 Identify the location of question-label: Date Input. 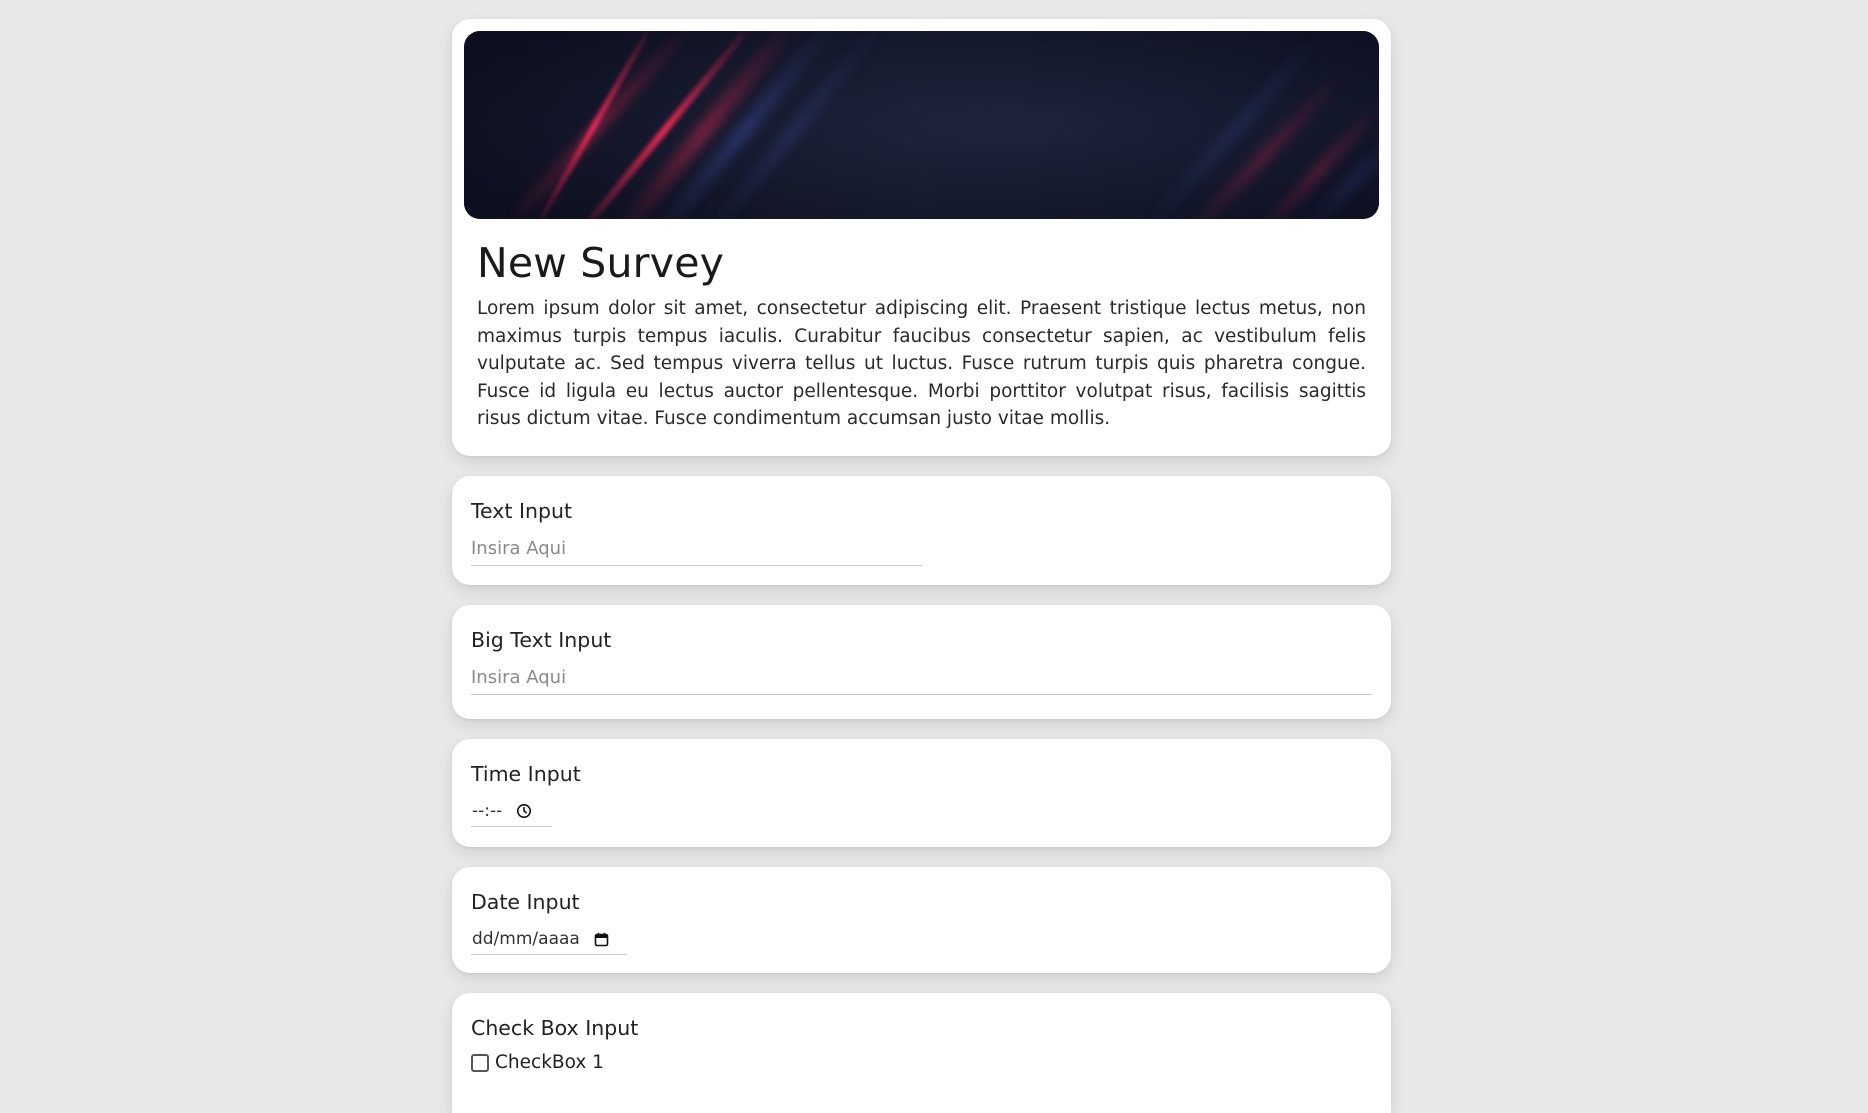
(525, 902).